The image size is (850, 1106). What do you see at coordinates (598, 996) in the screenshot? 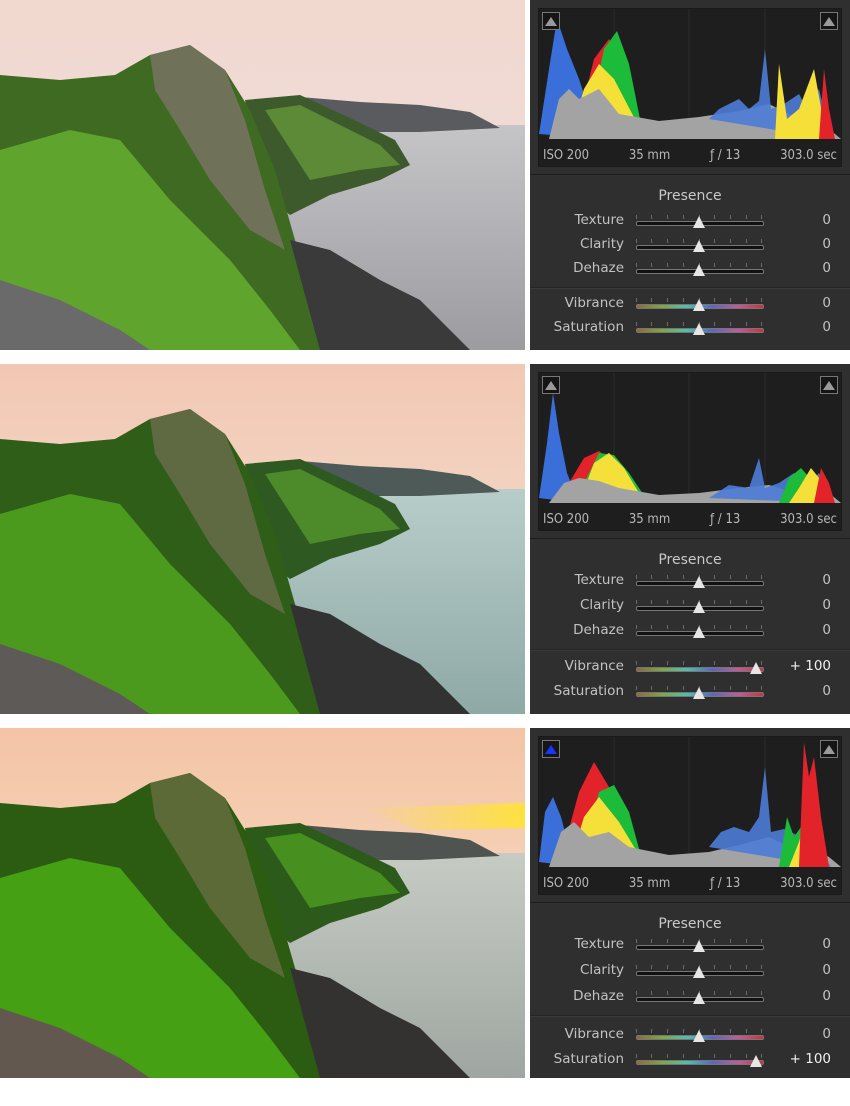
I see `dehaze-label: Dehaze` at bounding box center [598, 996].